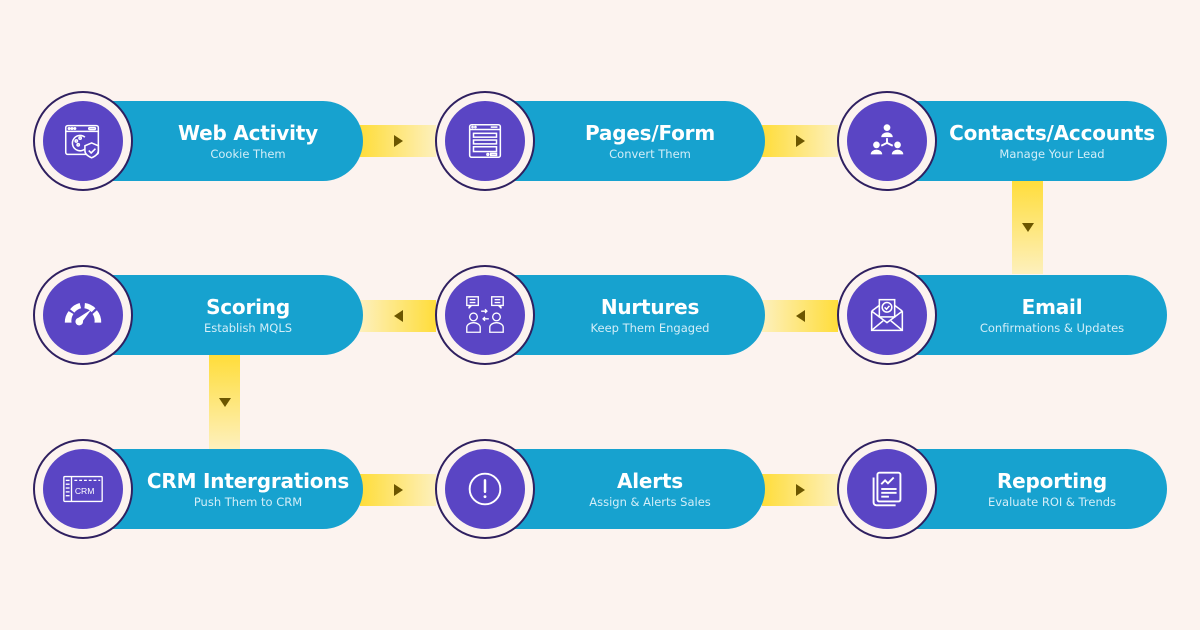 This screenshot has width=1200, height=630. Describe the element at coordinates (1007, 315) in the screenshot. I see `step-email: Email Confirmations & Updates` at that location.